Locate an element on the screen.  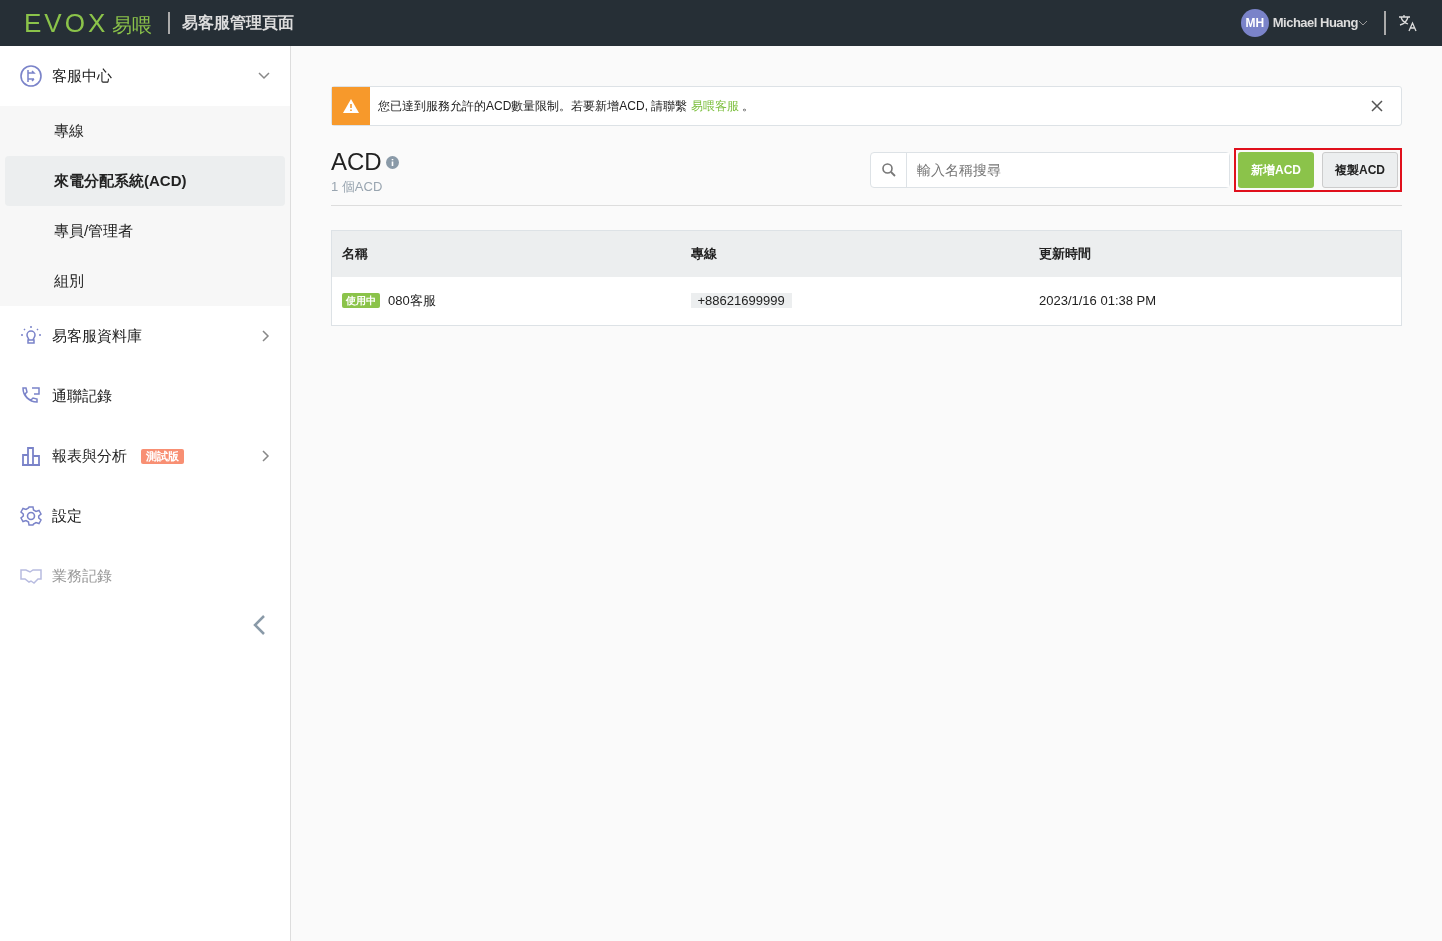
user-name: Michael Huang is located at coordinates (1315, 23).